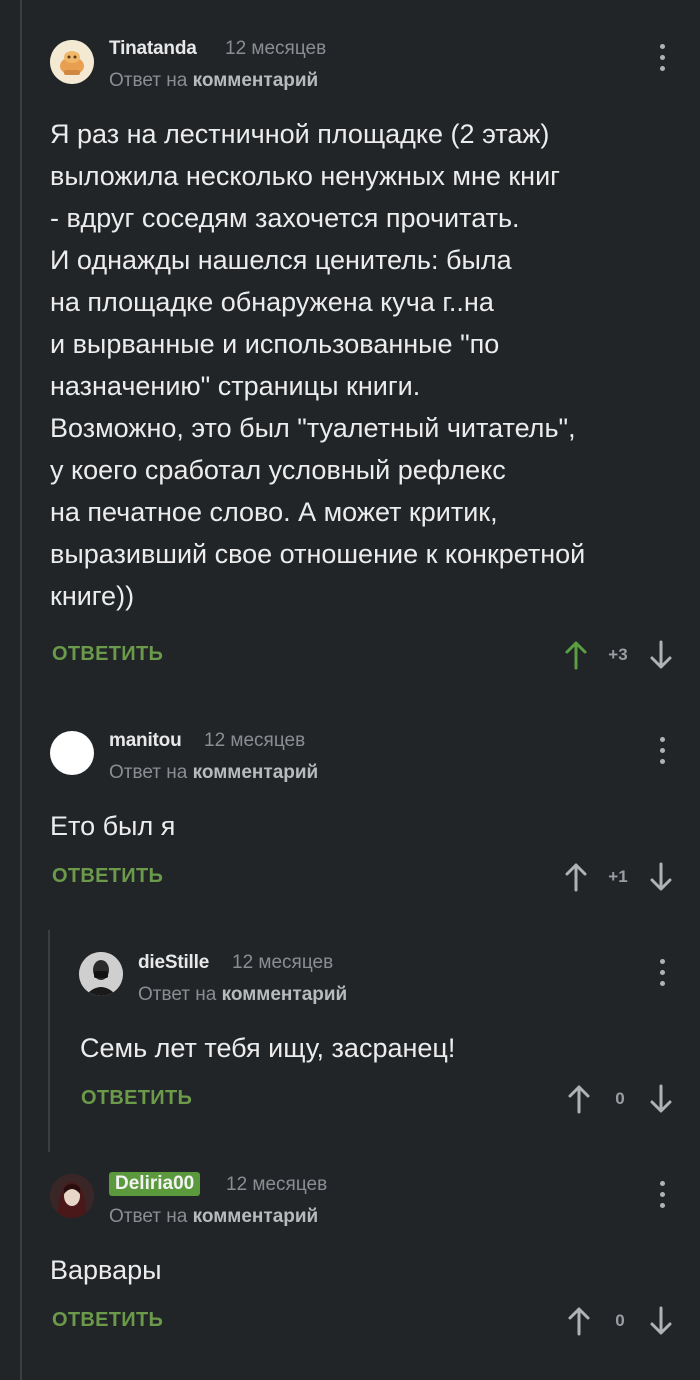 Image resolution: width=700 pixels, height=1380 pixels. What do you see at coordinates (153, 49) in the screenshot?
I see `author-name: Tinatanda` at bounding box center [153, 49].